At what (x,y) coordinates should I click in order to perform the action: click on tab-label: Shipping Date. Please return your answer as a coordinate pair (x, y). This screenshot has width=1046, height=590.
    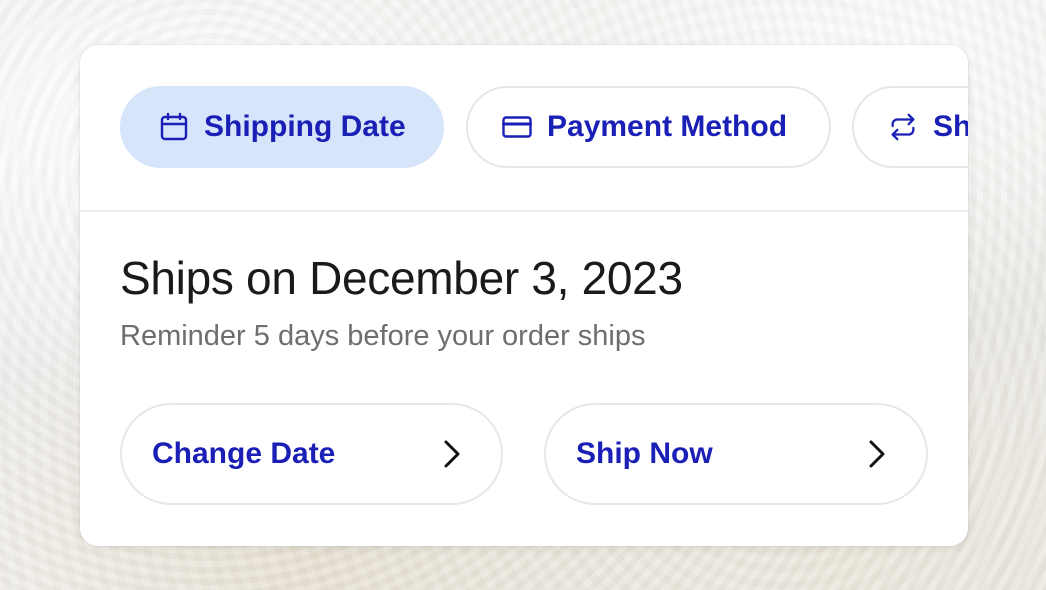
    Looking at the image, I should click on (305, 126).